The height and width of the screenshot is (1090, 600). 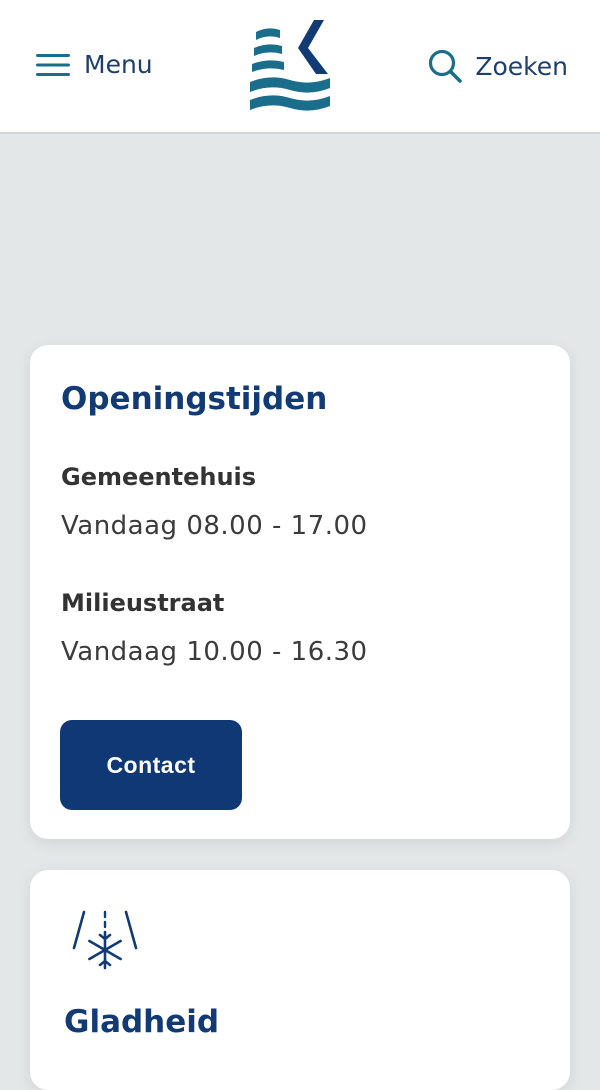 I want to click on search-label: Zoeken, so click(x=521, y=66).